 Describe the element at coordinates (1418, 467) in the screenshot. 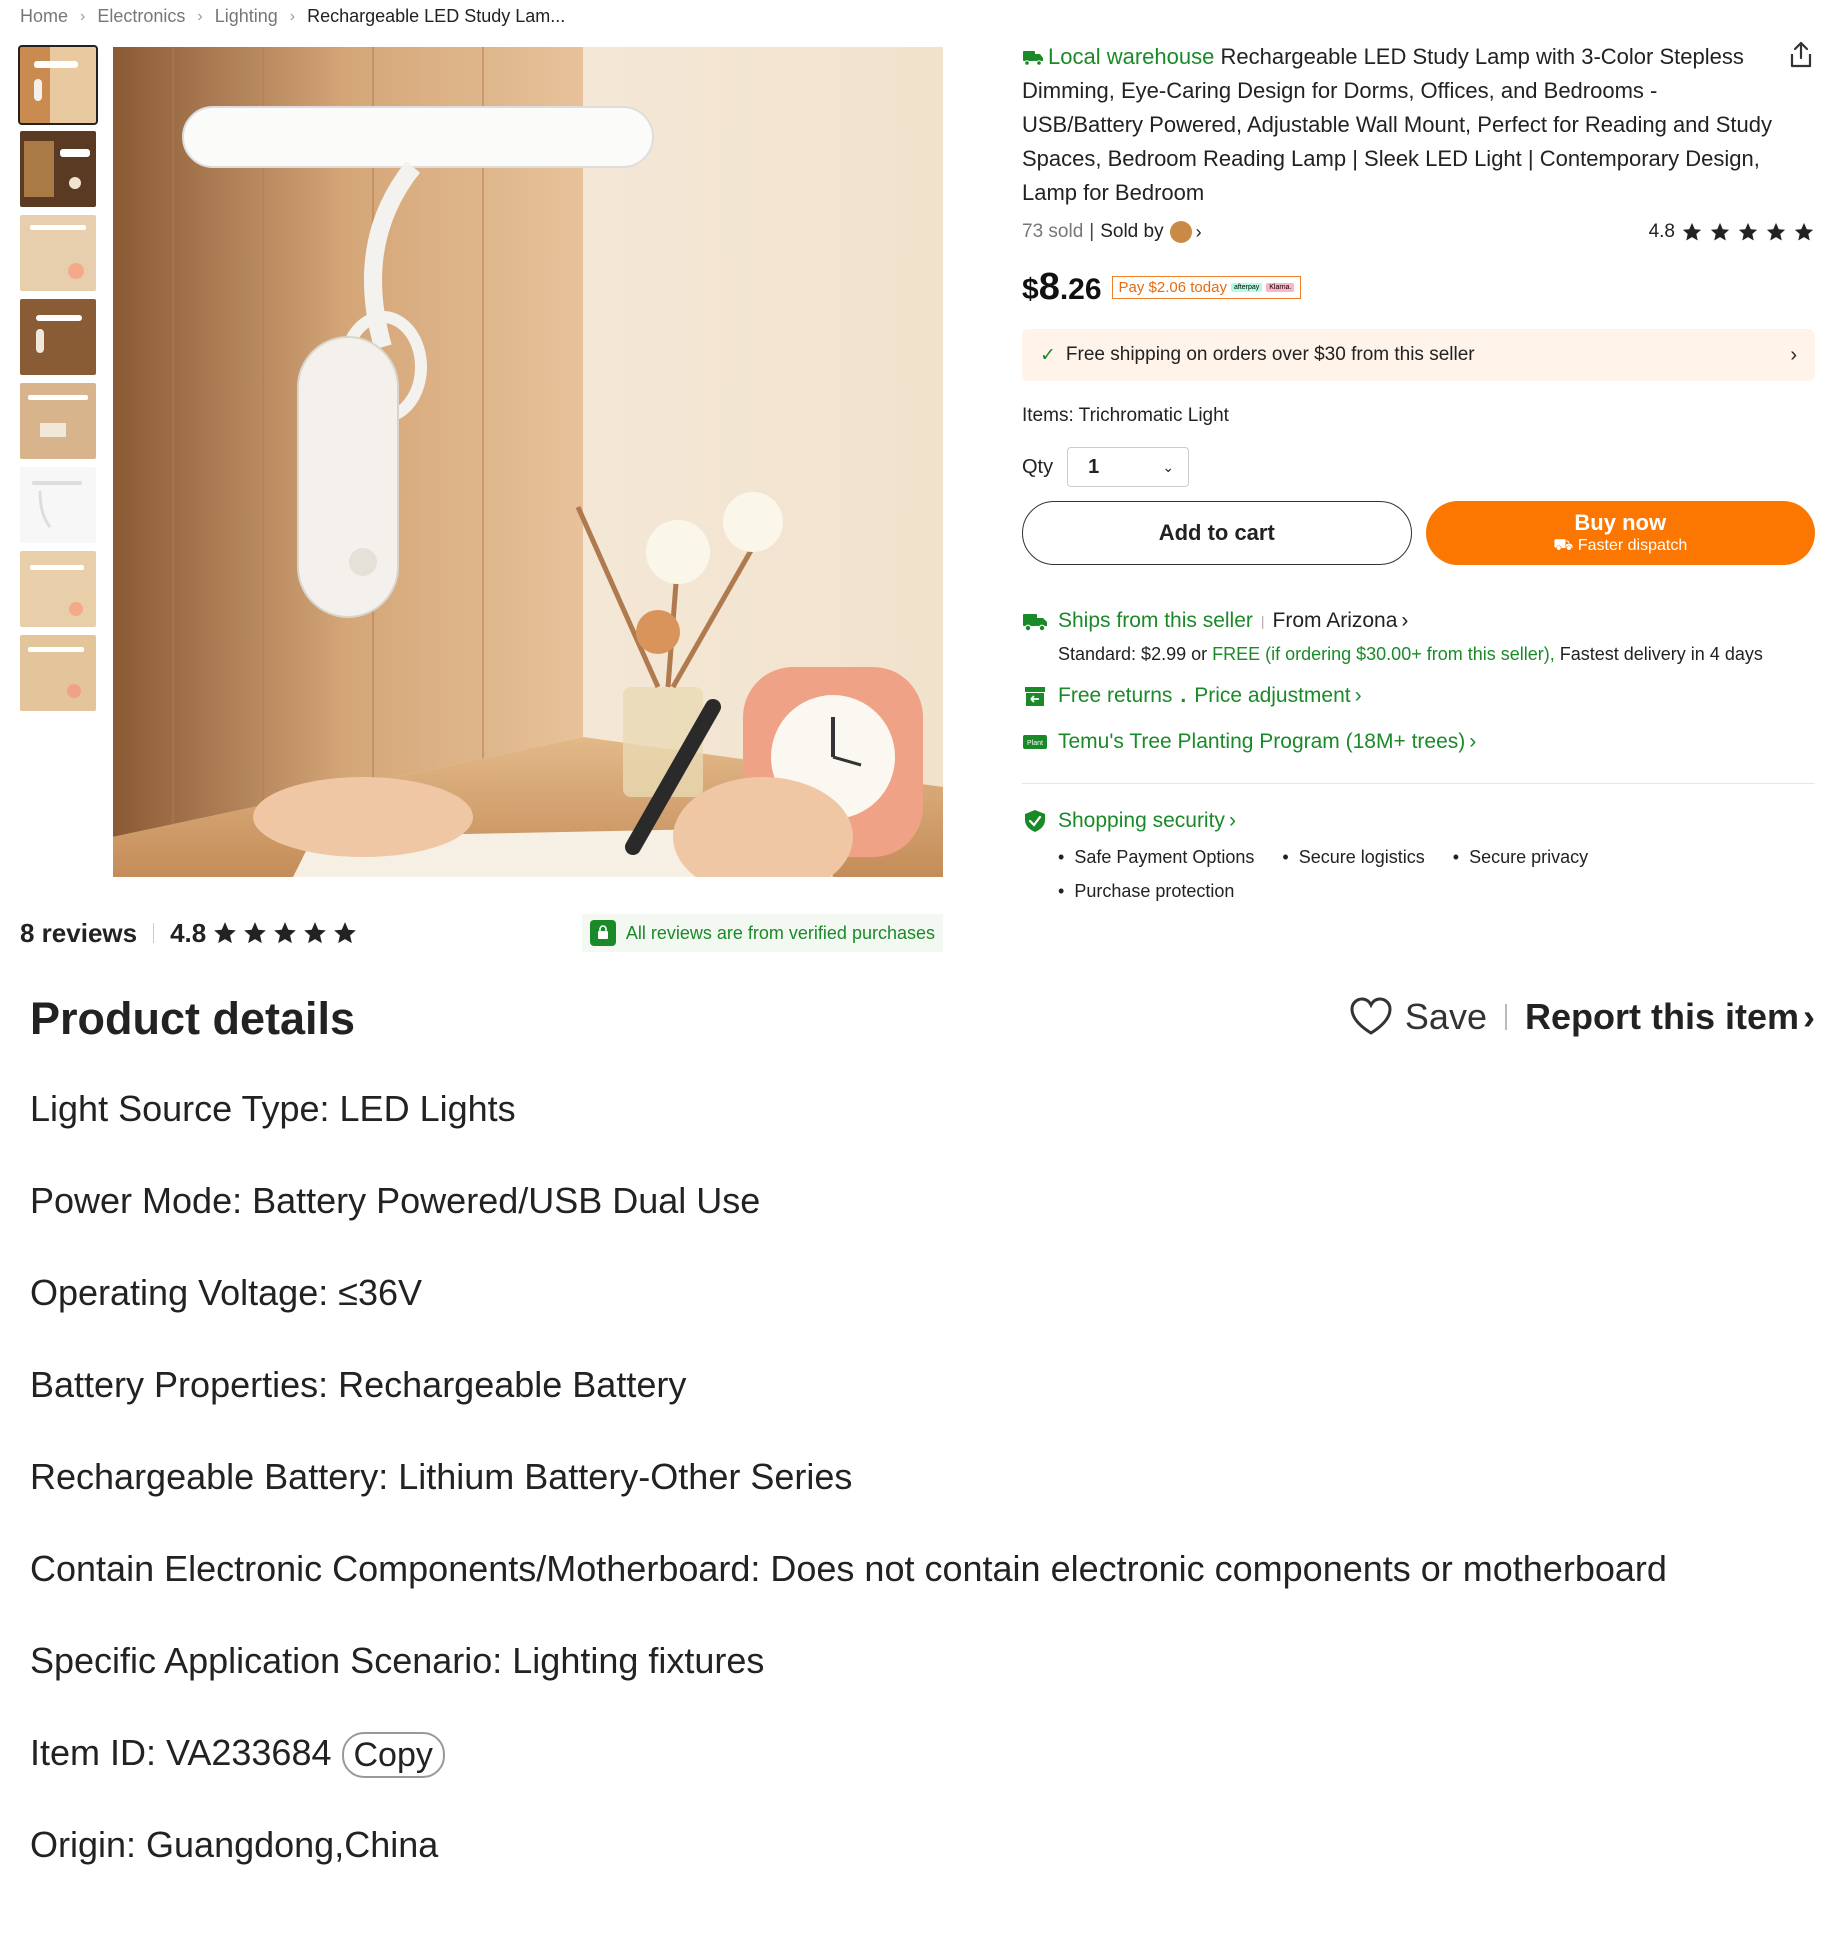

I see `qty-row: Qty 1 ⌄` at that location.